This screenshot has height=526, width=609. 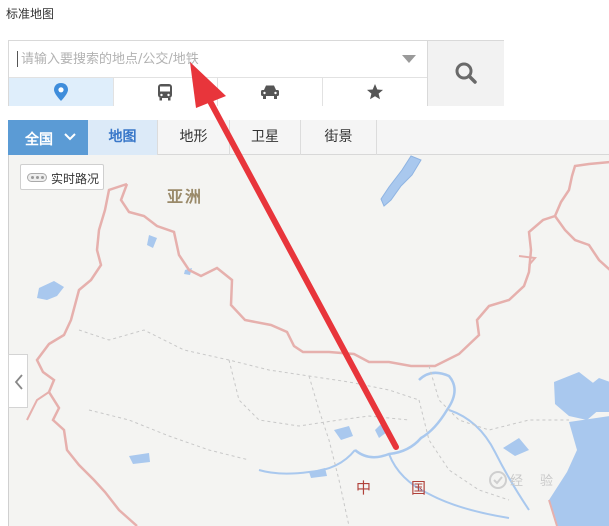 What do you see at coordinates (339, 137) in the screenshot?
I see `tab-street-view: 街景` at bounding box center [339, 137].